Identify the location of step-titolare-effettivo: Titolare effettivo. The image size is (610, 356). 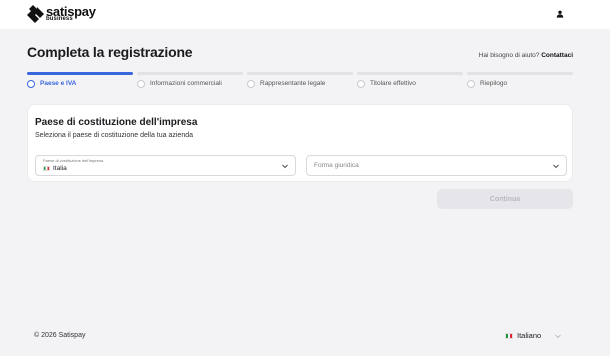
(410, 82).